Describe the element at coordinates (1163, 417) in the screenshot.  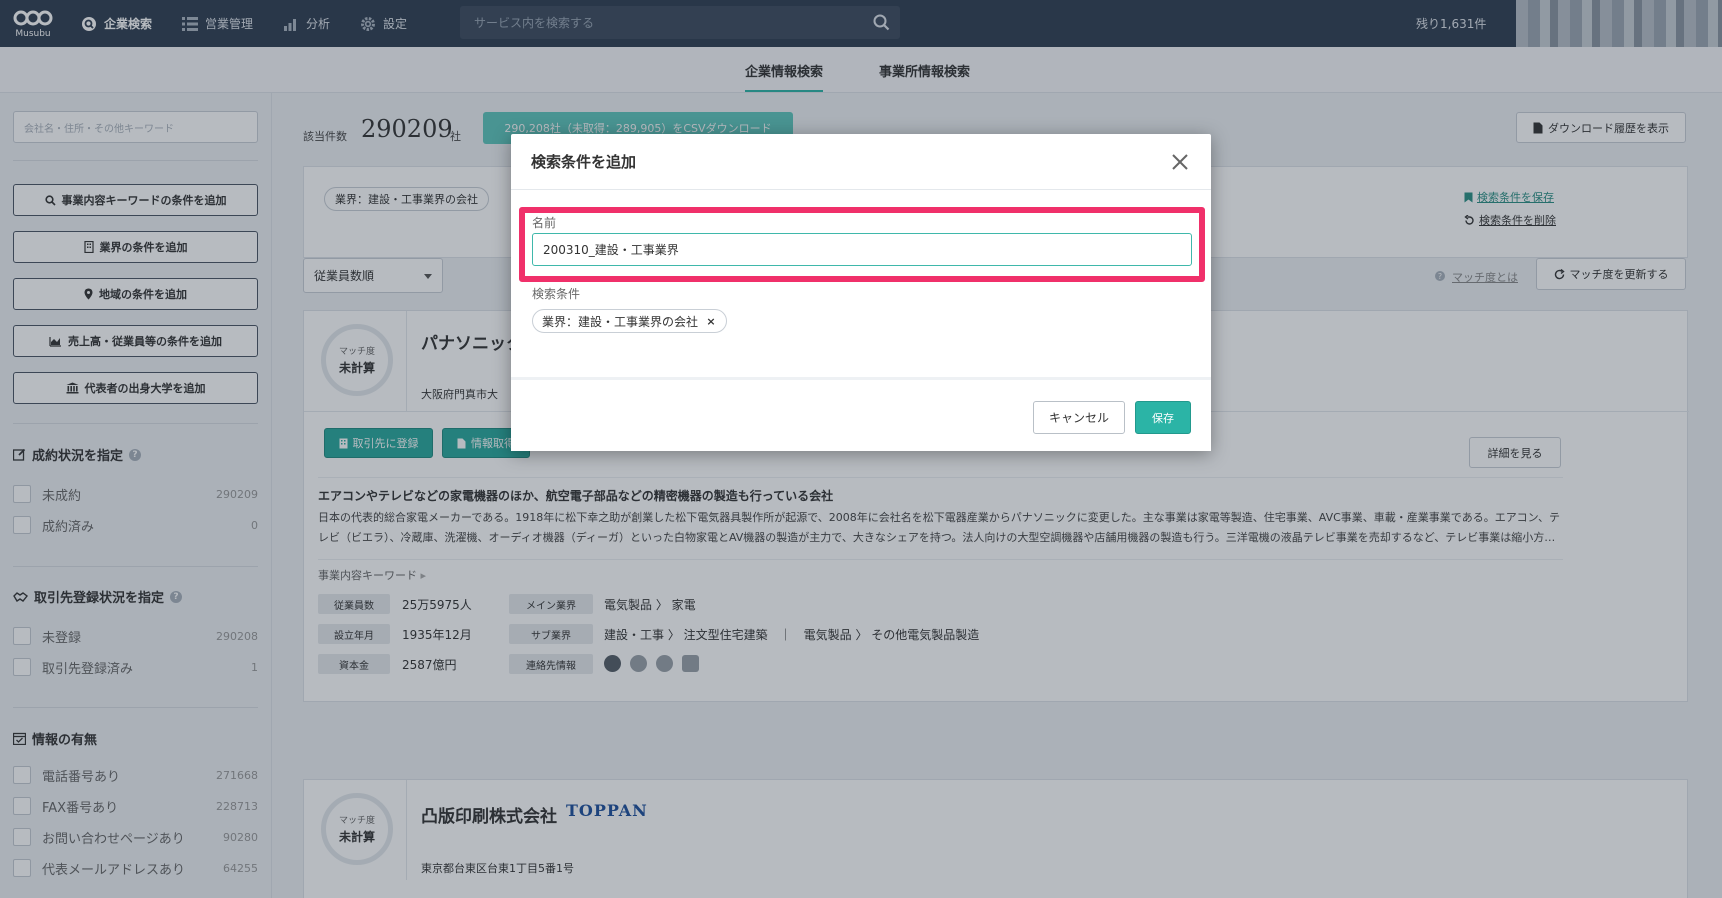
I see `save-button: 保存` at that location.